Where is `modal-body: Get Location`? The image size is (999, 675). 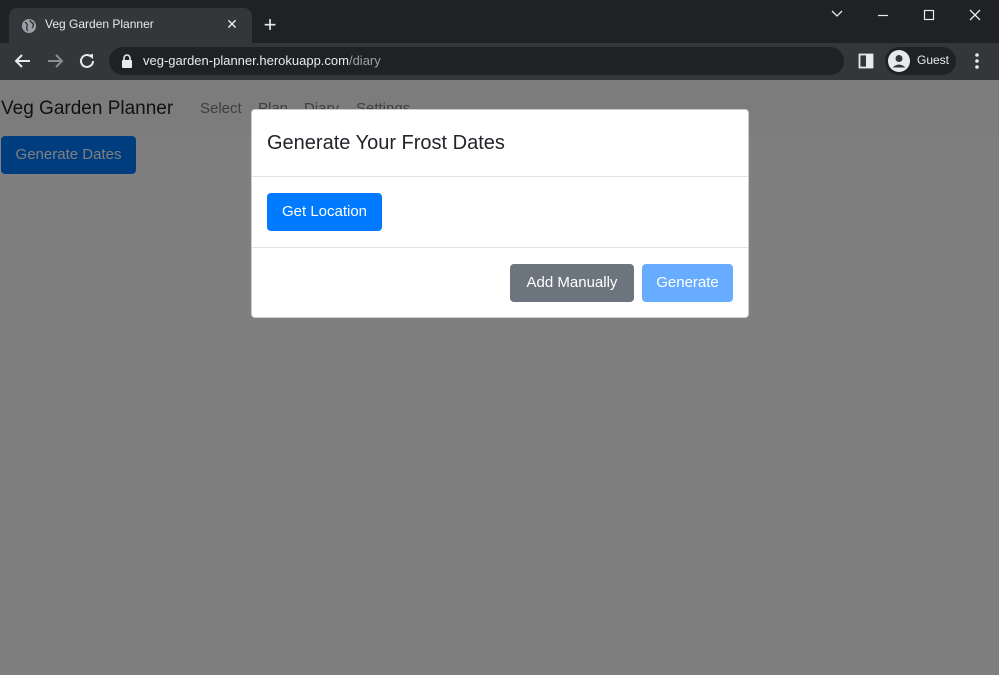 modal-body: Get Location is located at coordinates (500, 212).